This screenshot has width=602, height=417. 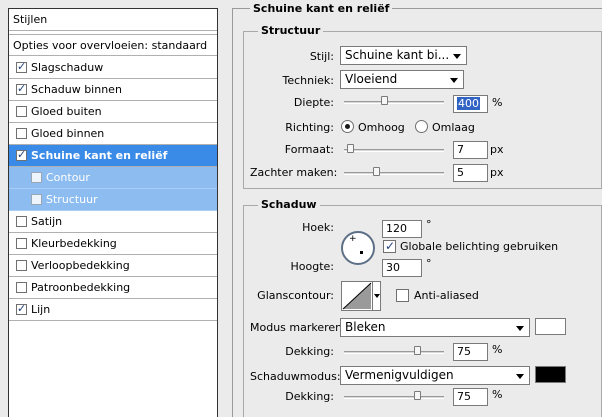 What do you see at coordinates (21, 154) in the screenshot?
I see `checkbox-bevel-emboss` at bounding box center [21, 154].